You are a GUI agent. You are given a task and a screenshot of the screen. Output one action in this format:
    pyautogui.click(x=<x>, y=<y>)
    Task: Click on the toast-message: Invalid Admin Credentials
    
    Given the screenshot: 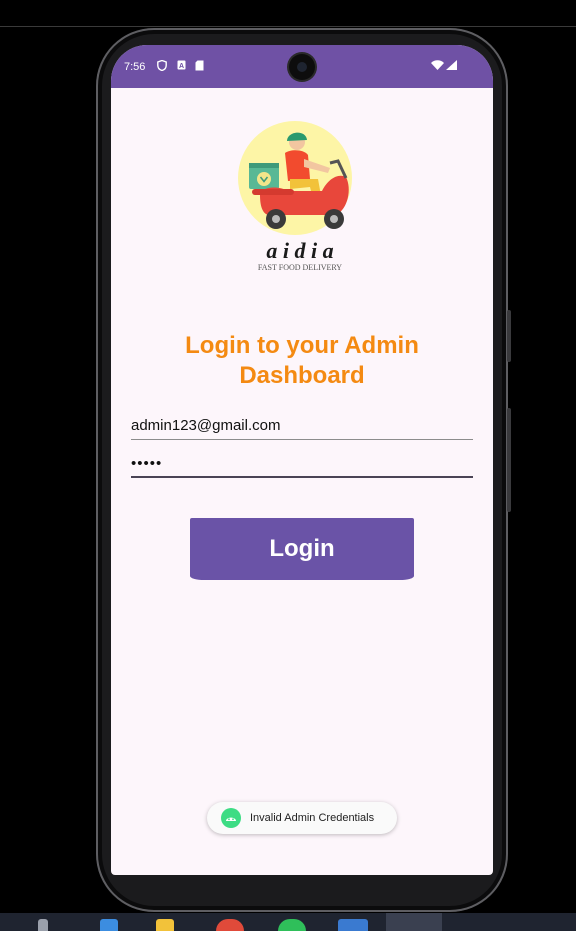 What is the action you would take?
    pyautogui.click(x=302, y=818)
    